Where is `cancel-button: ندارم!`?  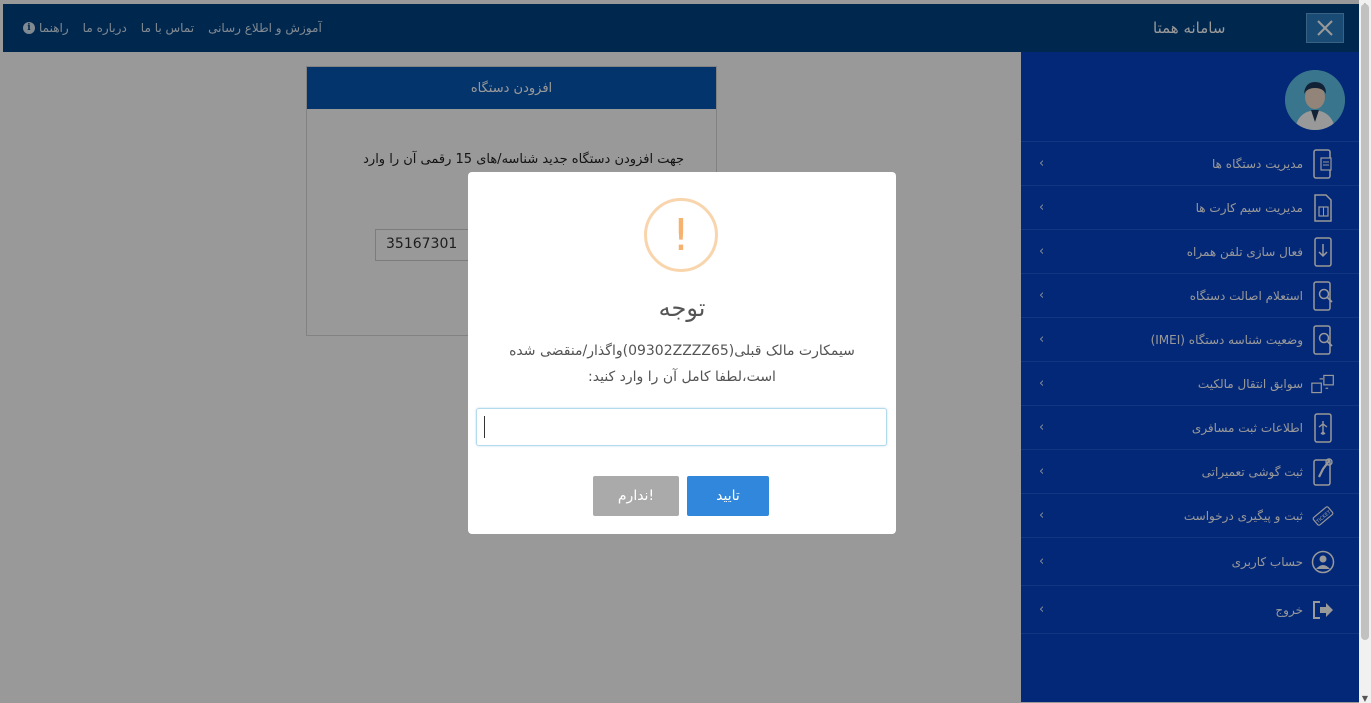
cancel-button: ندارم! is located at coordinates (636, 496).